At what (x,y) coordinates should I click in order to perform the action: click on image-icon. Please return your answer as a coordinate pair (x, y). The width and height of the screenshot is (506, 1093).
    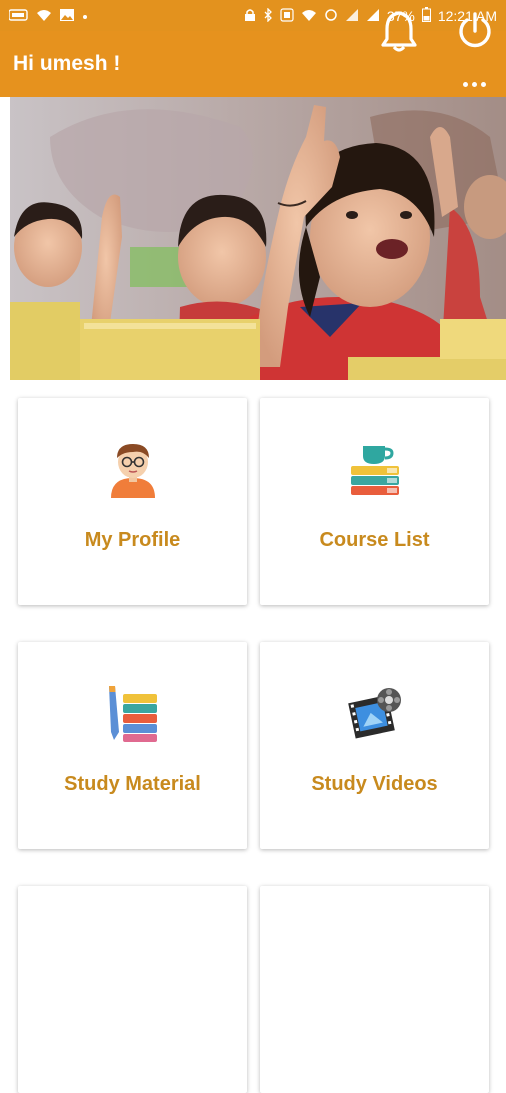
    Looking at the image, I should click on (67, 16).